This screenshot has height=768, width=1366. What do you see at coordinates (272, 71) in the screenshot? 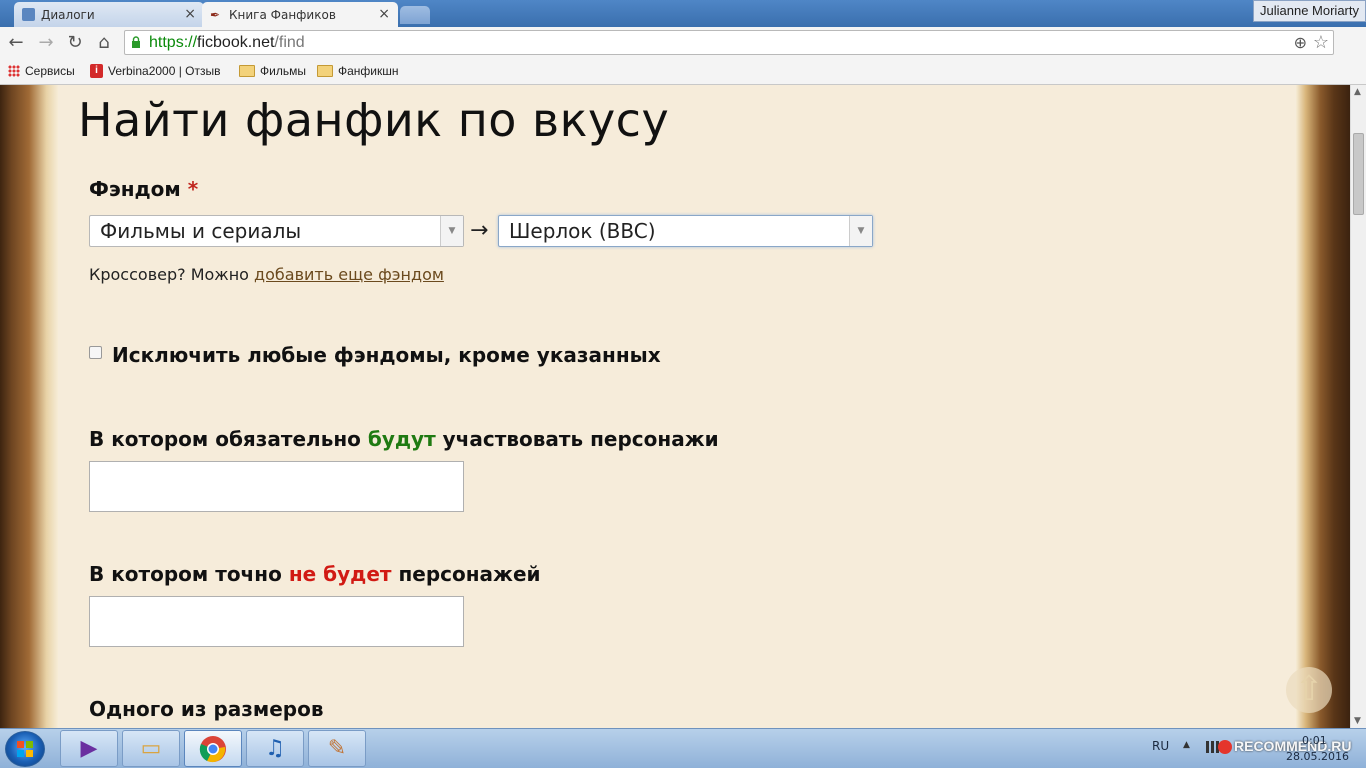
I see `bookmark-films: Фильмы` at bounding box center [272, 71].